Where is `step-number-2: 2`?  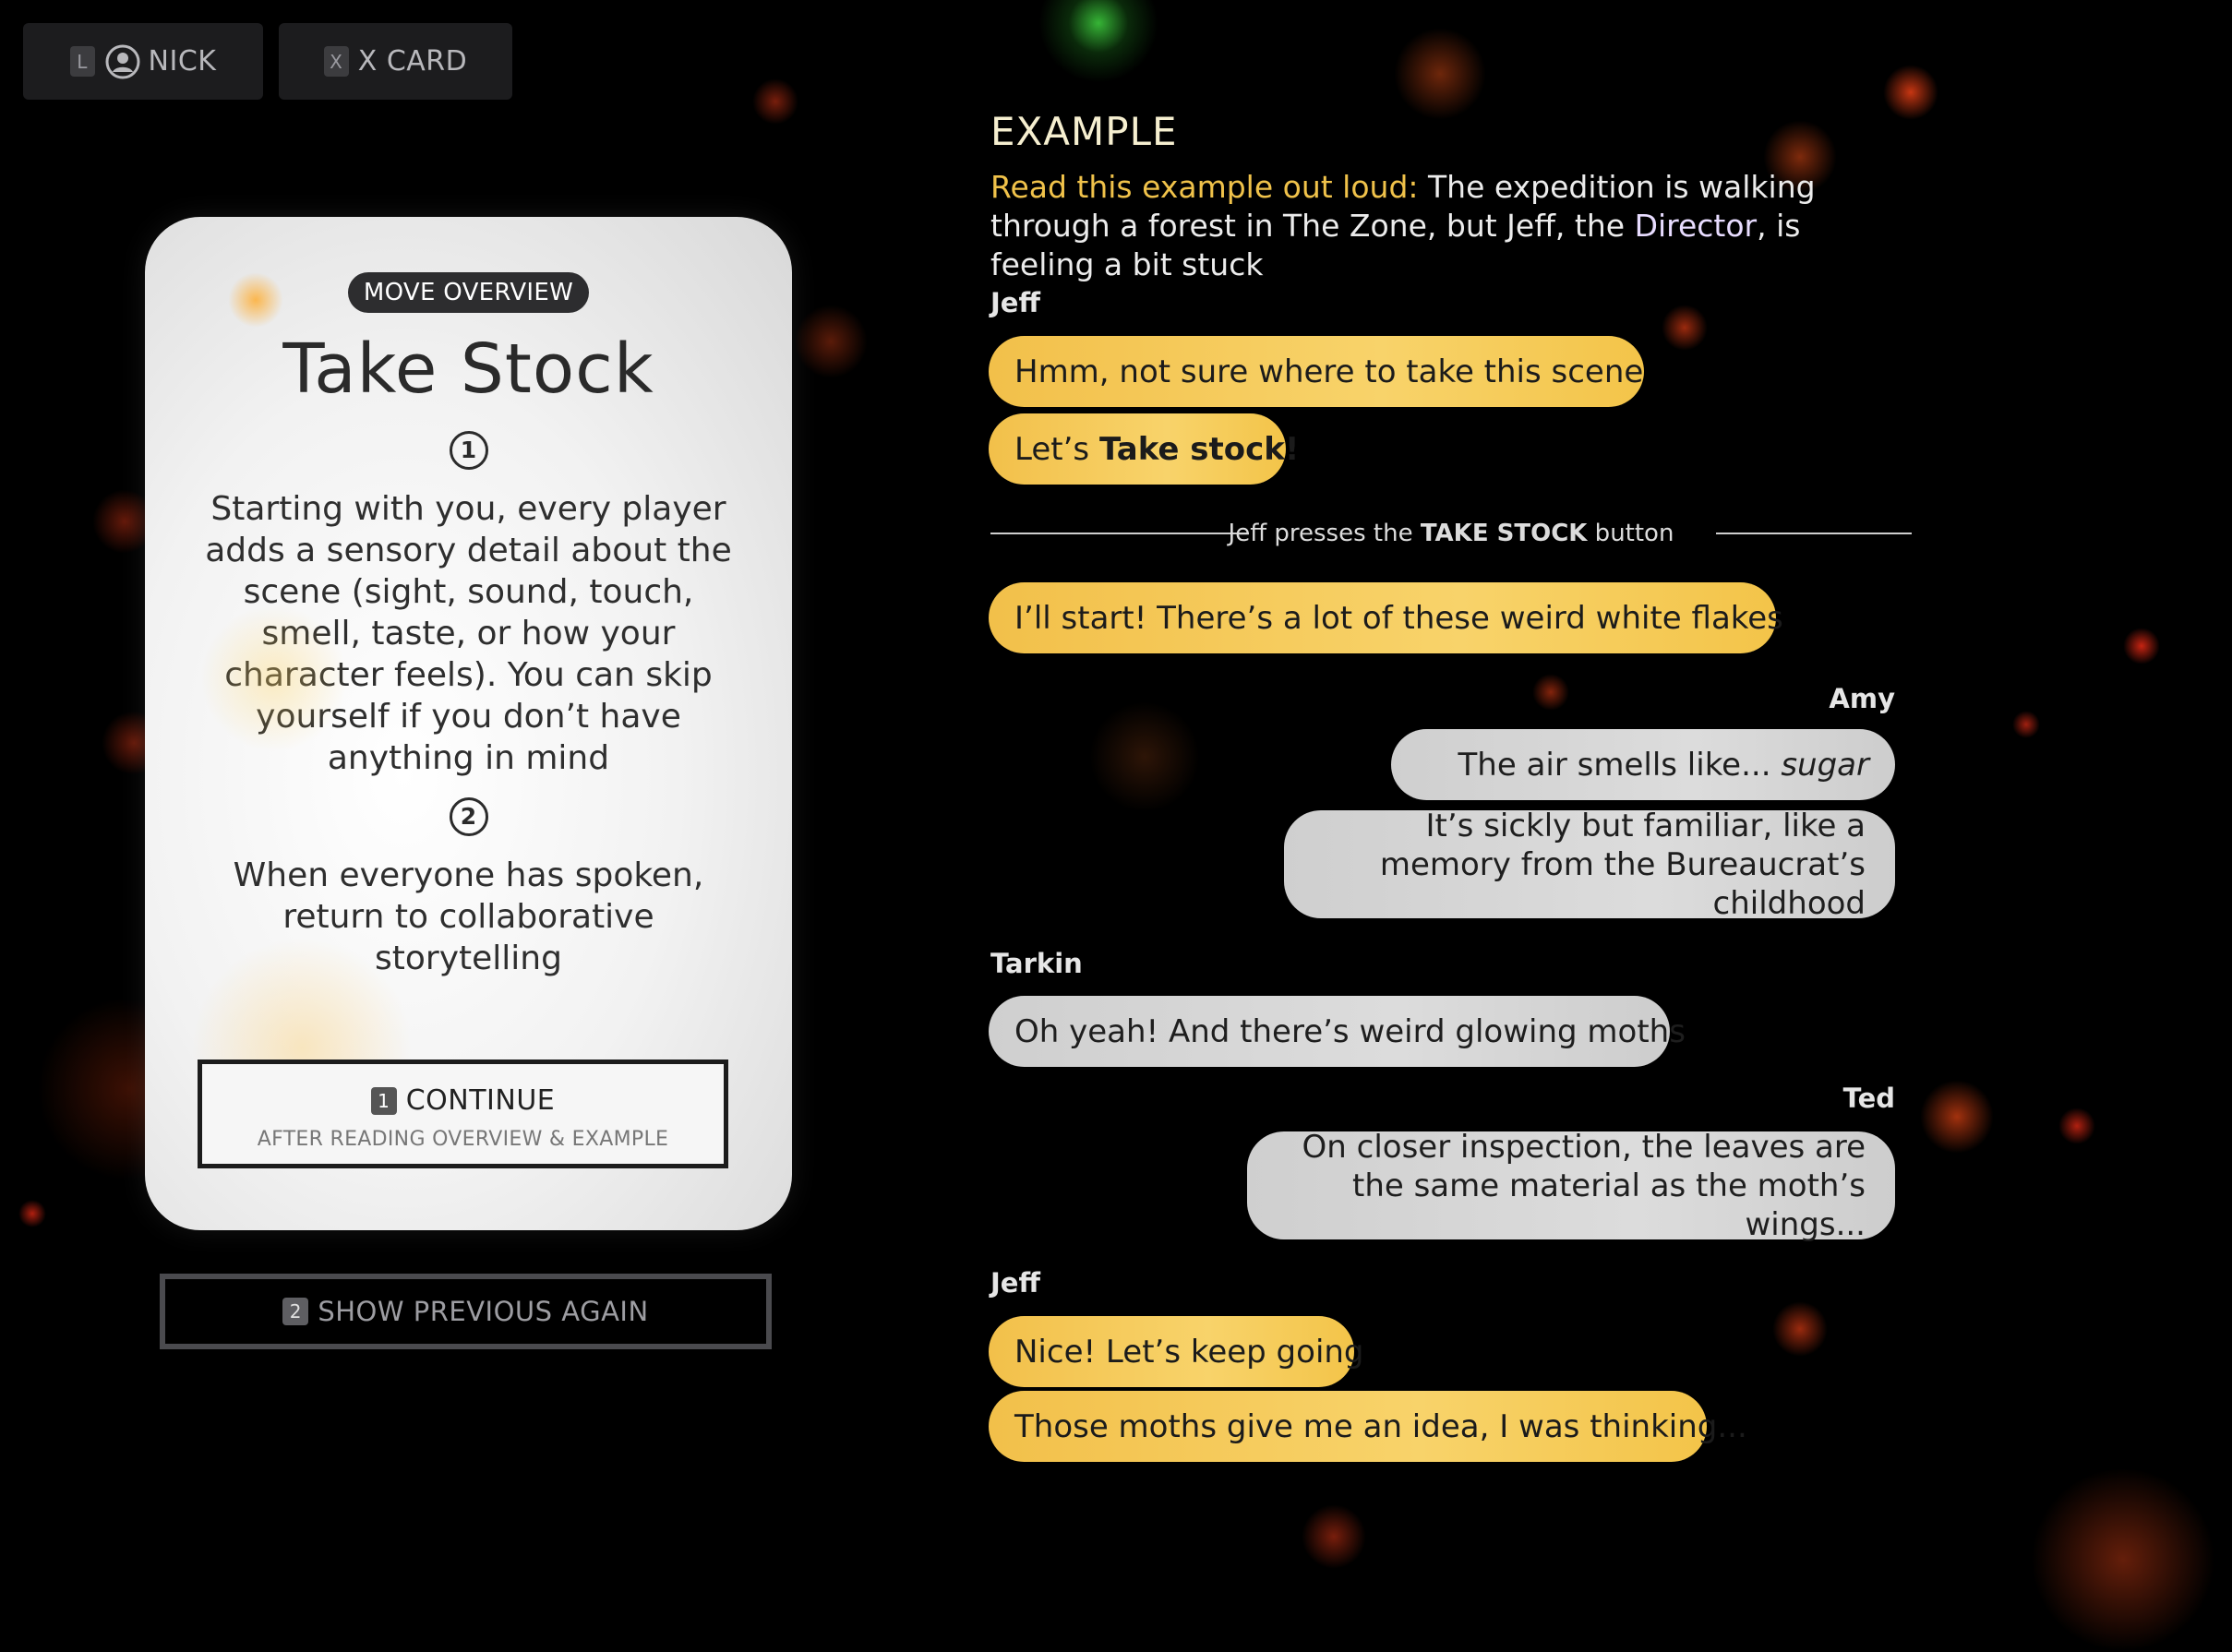 step-number-2: 2 is located at coordinates (468, 817).